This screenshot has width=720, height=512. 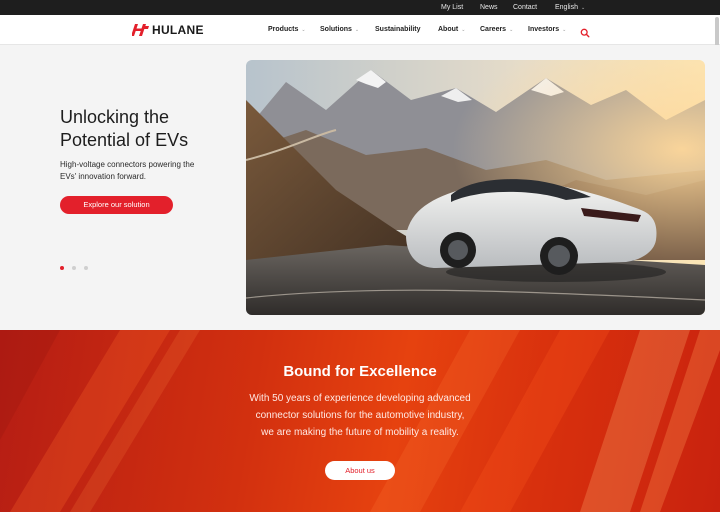 What do you see at coordinates (178, 30) in the screenshot?
I see `brand-name: HULANE` at bounding box center [178, 30].